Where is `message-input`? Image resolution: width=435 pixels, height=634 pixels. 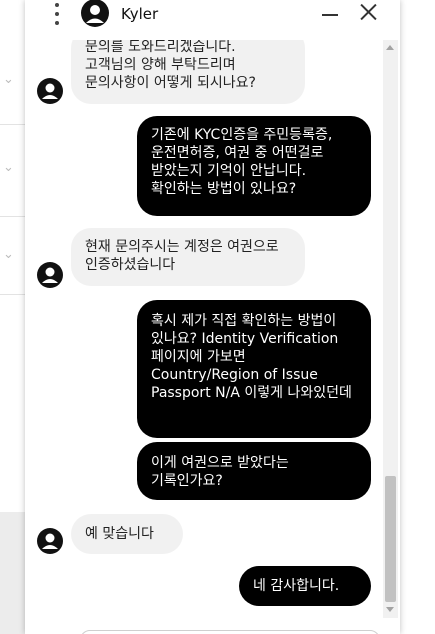 message-input is located at coordinates (230, 632).